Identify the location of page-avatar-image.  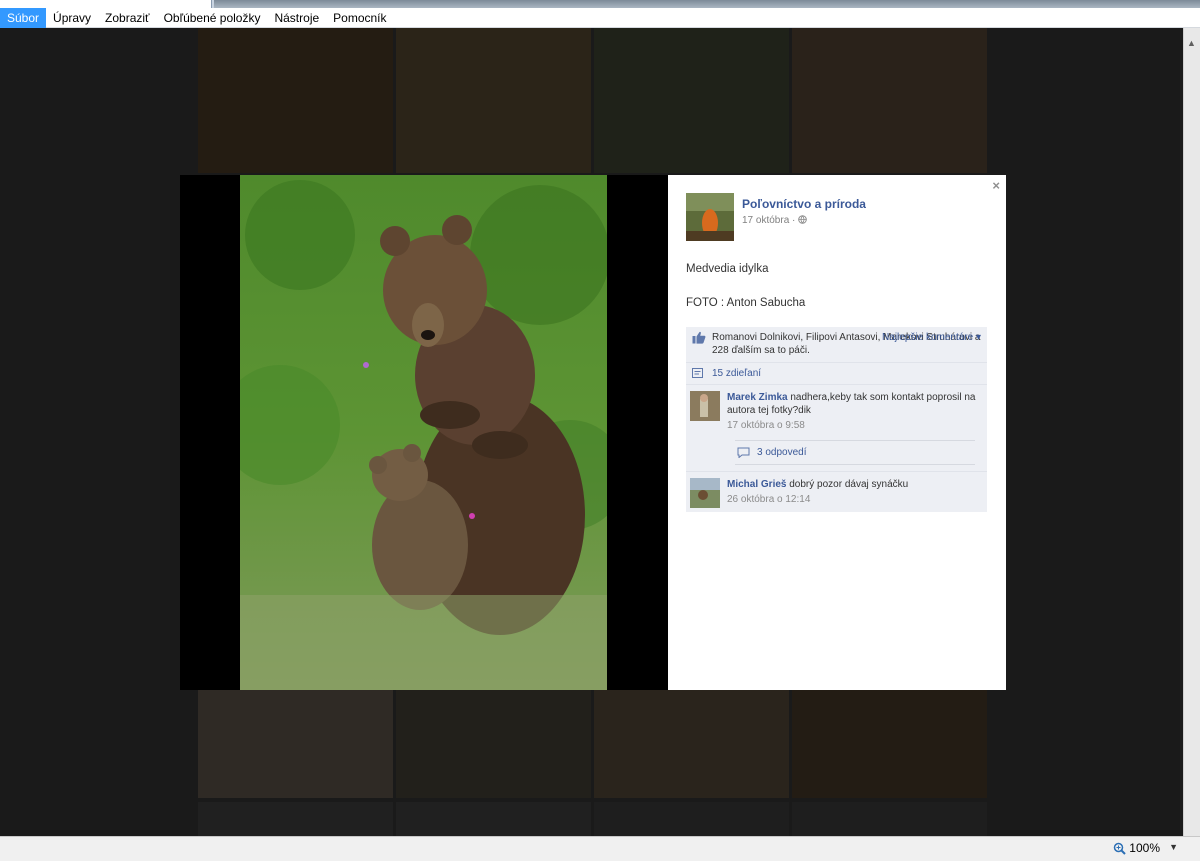
(710, 217).